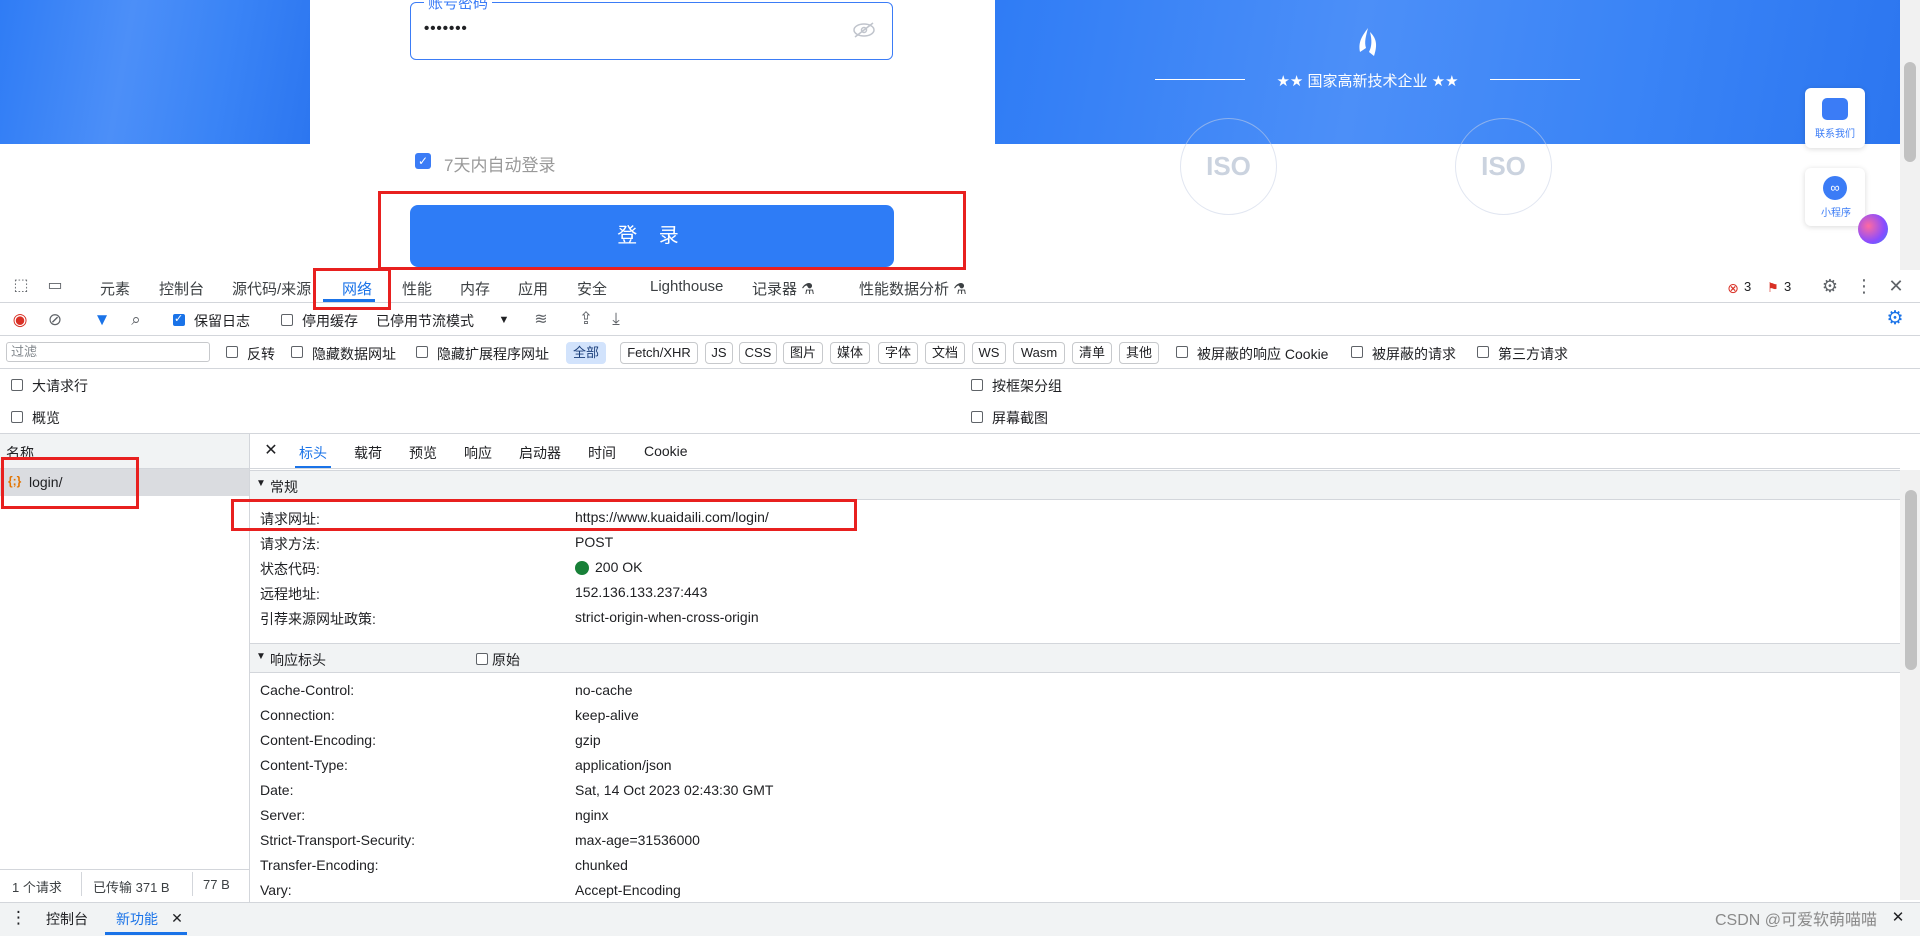  What do you see at coordinates (271, 451) in the screenshot?
I see `close-detail-icon: ✕` at bounding box center [271, 451].